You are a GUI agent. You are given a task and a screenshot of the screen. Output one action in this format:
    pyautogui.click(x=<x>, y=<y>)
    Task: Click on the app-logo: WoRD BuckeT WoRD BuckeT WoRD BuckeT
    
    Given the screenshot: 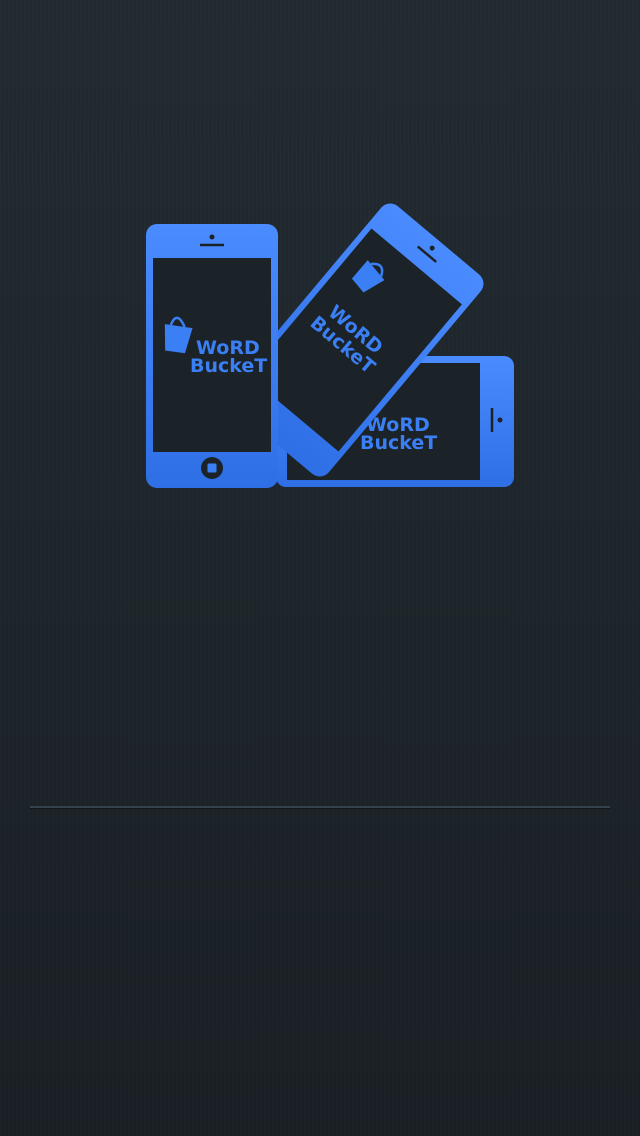 What is the action you would take?
    pyautogui.click(x=330, y=345)
    